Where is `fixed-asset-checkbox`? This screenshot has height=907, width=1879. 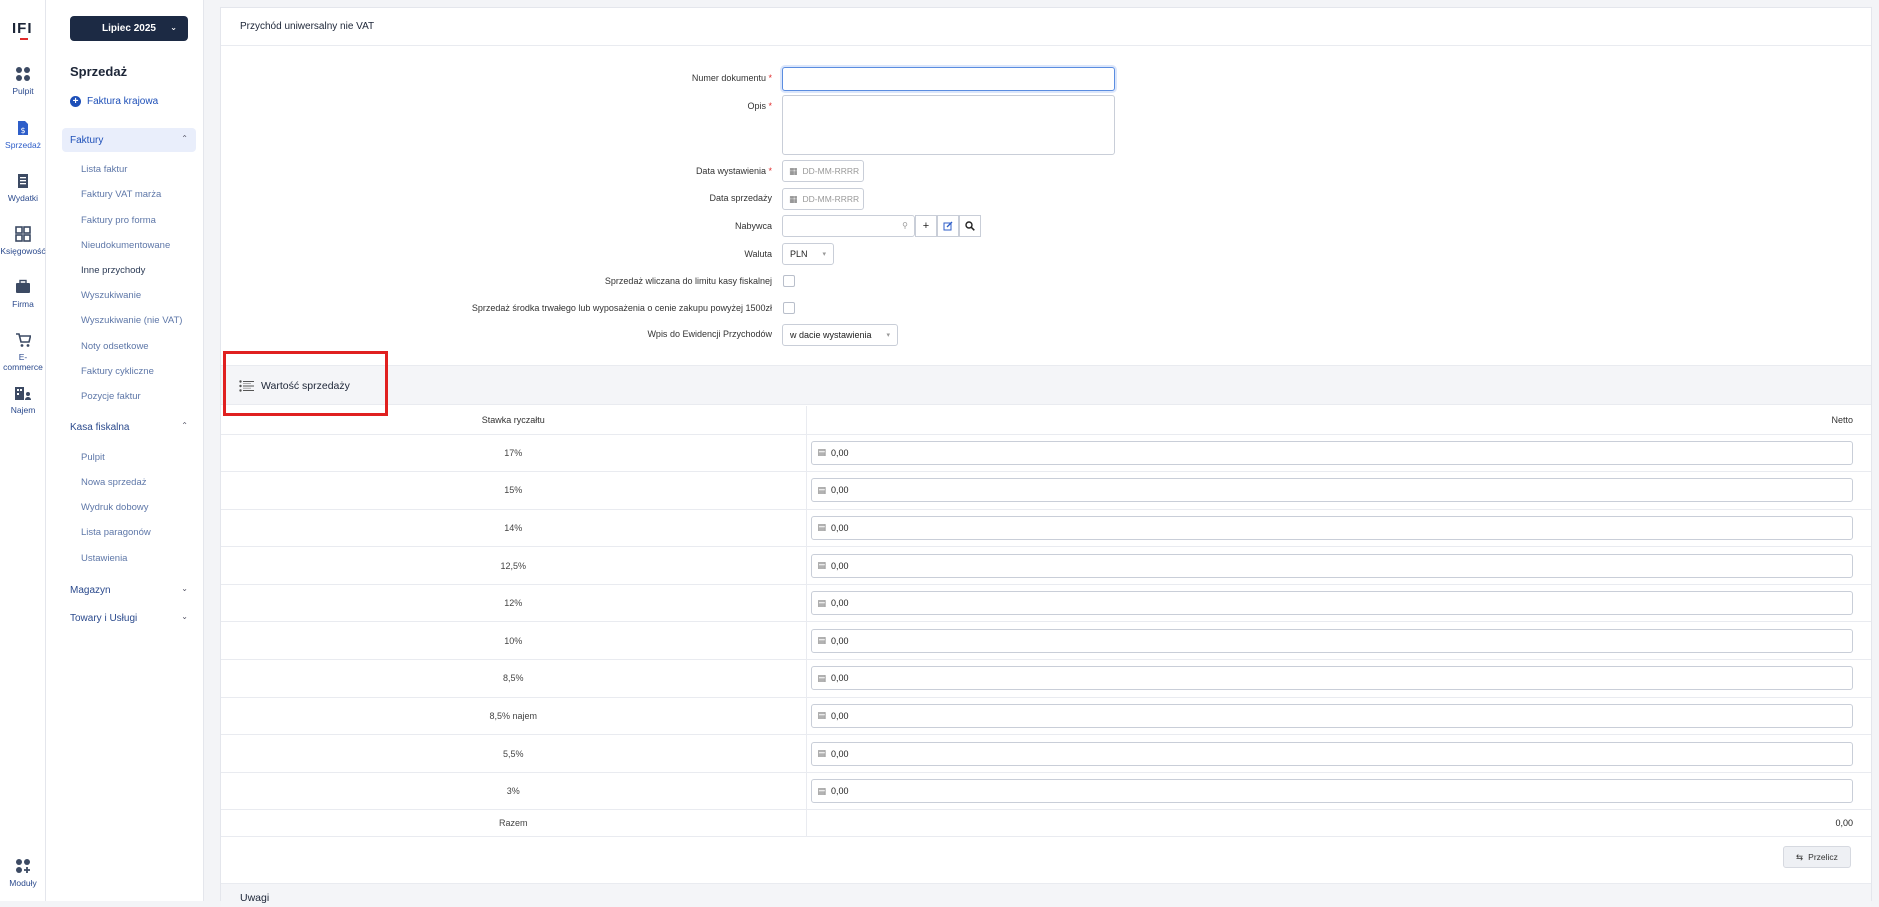 fixed-asset-checkbox is located at coordinates (789, 308).